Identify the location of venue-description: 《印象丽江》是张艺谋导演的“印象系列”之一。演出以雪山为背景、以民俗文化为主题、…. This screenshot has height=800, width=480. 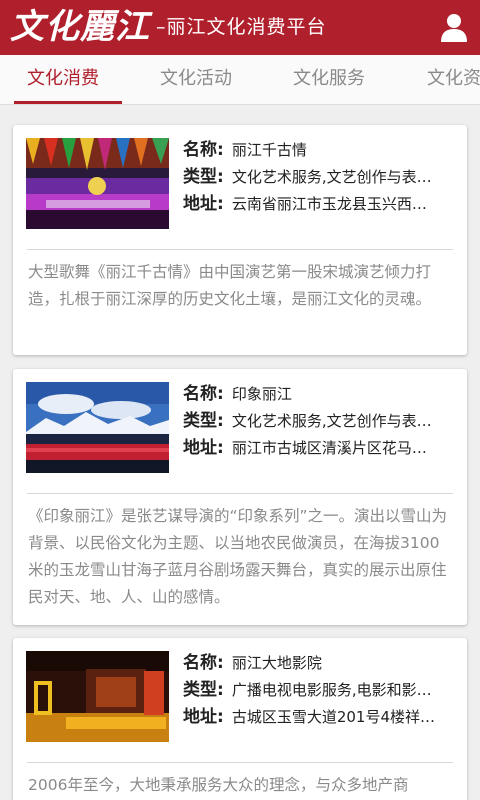
(238, 556).